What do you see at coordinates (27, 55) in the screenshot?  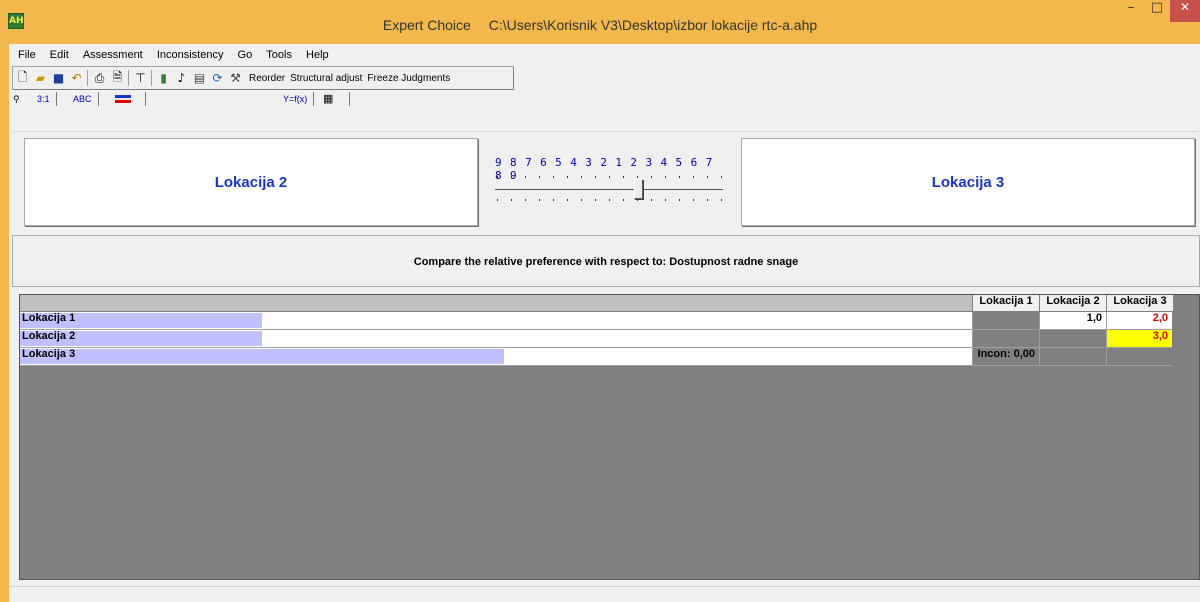 I see `menu-file: File` at bounding box center [27, 55].